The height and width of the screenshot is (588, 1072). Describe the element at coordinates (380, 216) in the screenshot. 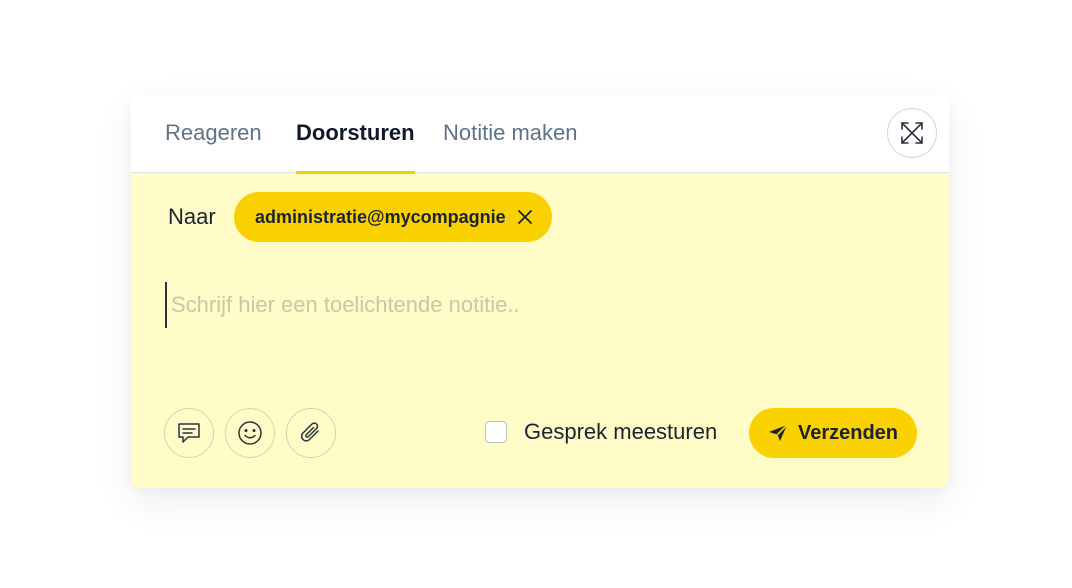

I see `recipient-chip-text: administratie@mycompagnie` at that location.